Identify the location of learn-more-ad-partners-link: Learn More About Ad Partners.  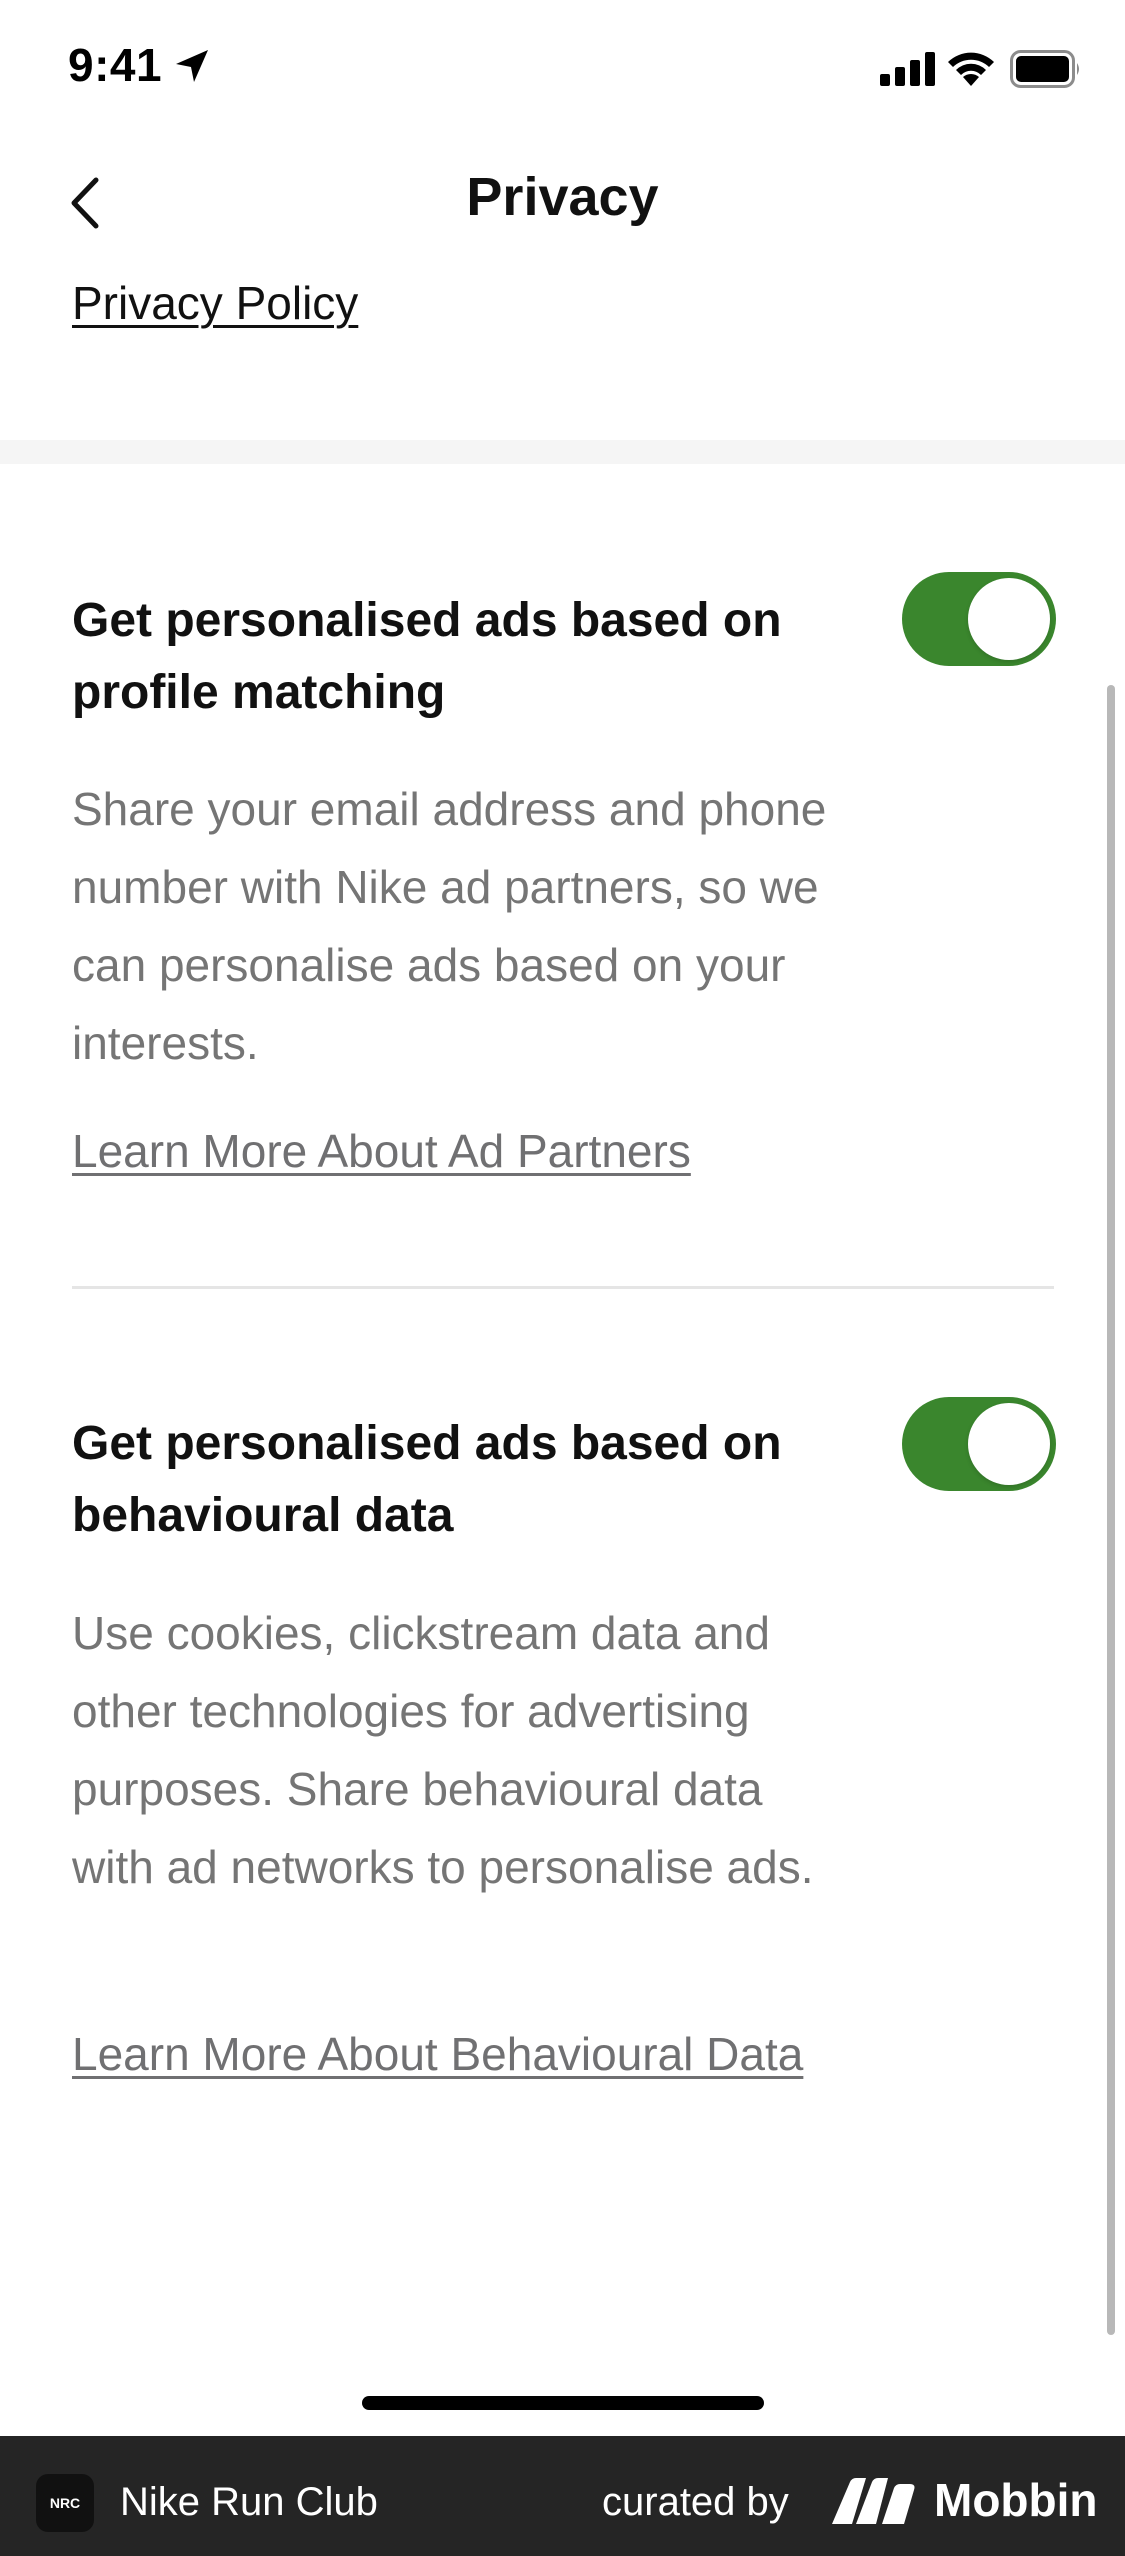
(452, 1151).